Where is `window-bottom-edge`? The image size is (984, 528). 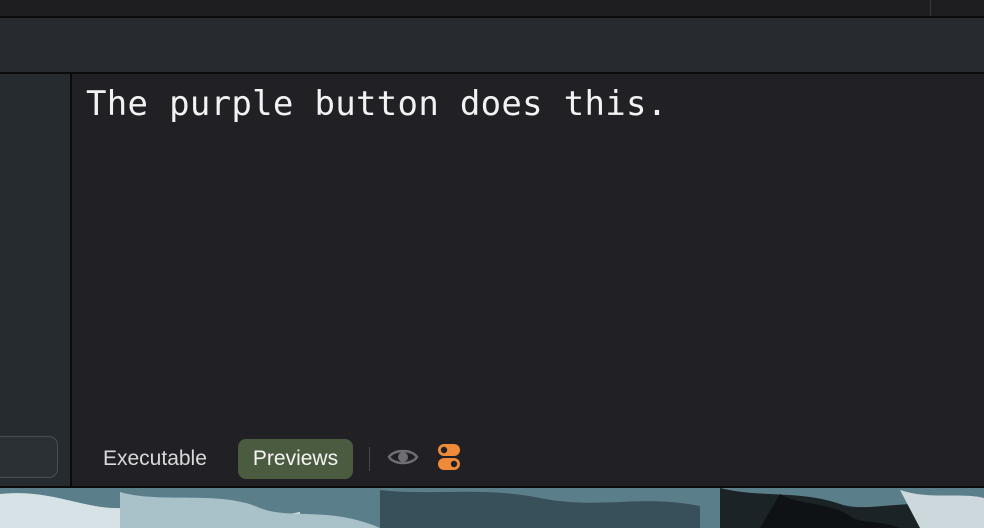 window-bottom-edge is located at coordinates (492, 487).